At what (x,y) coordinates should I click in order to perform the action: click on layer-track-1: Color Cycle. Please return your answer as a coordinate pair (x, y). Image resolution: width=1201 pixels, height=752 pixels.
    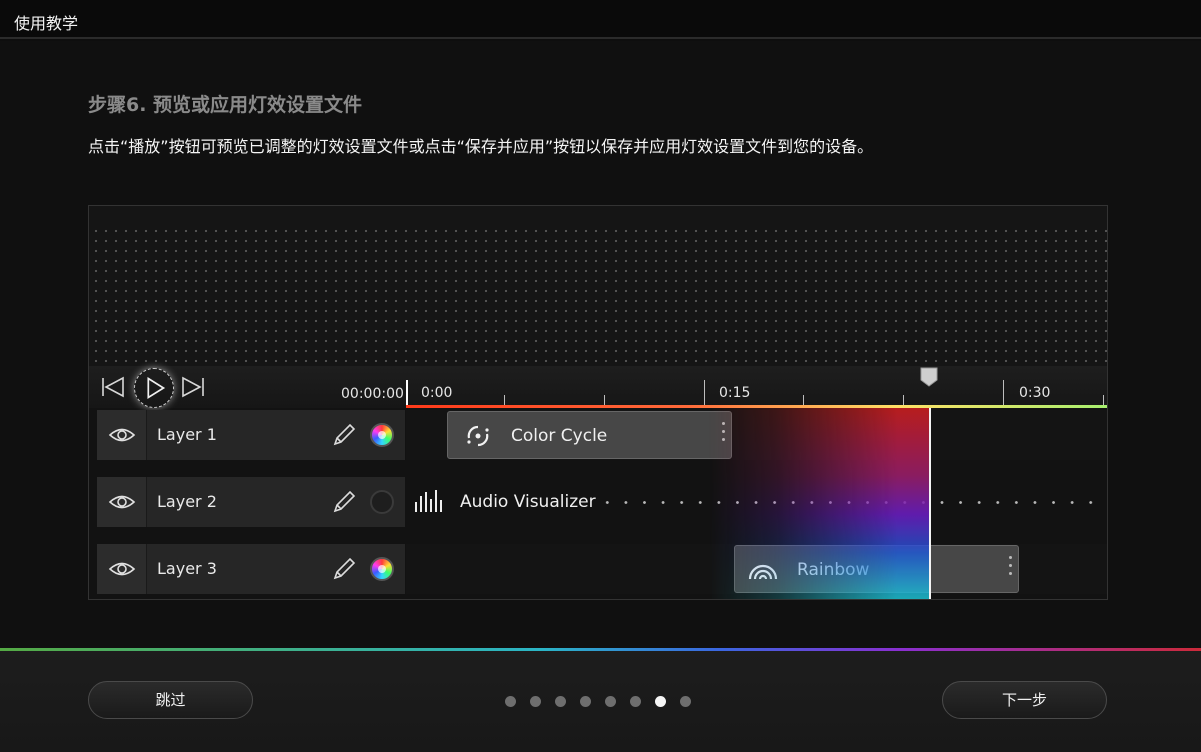
    Looking at the image, I should click on (756, 435).